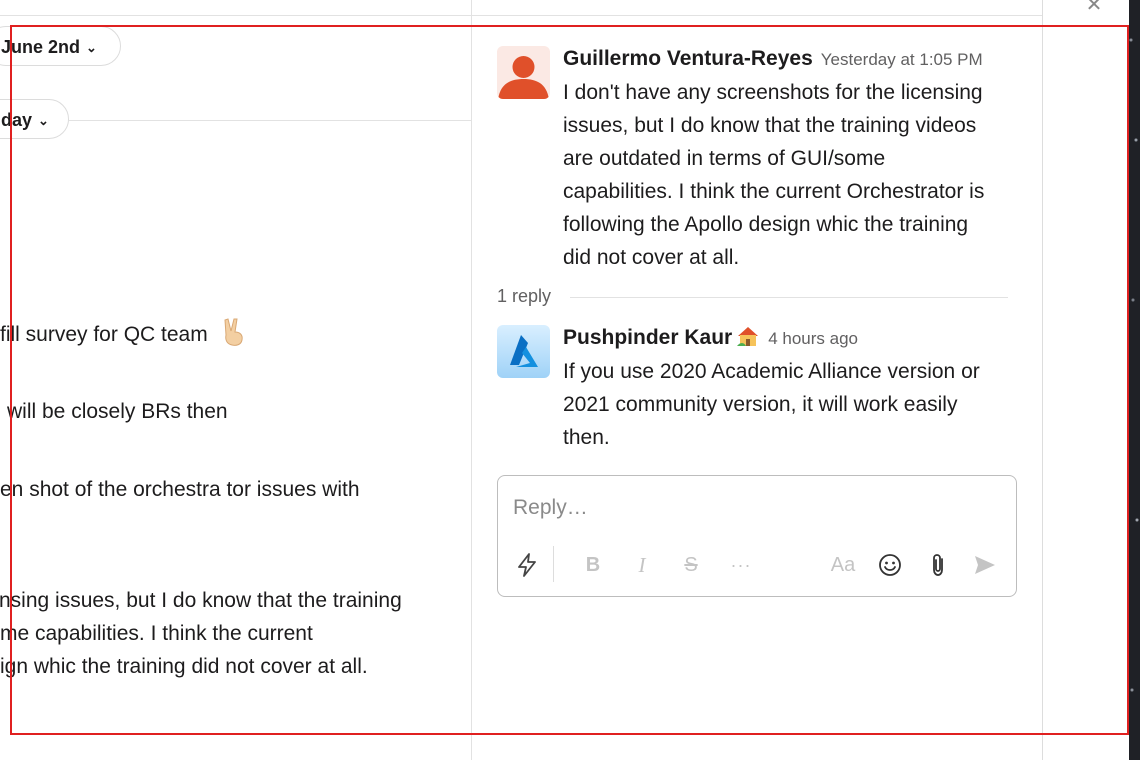 This screenshot has height=760, width=1140. What do you see at coordinates (233, 332) in the screenshot?
I see `victory-hand-emoji-icon` at bounding box center [233, 332].